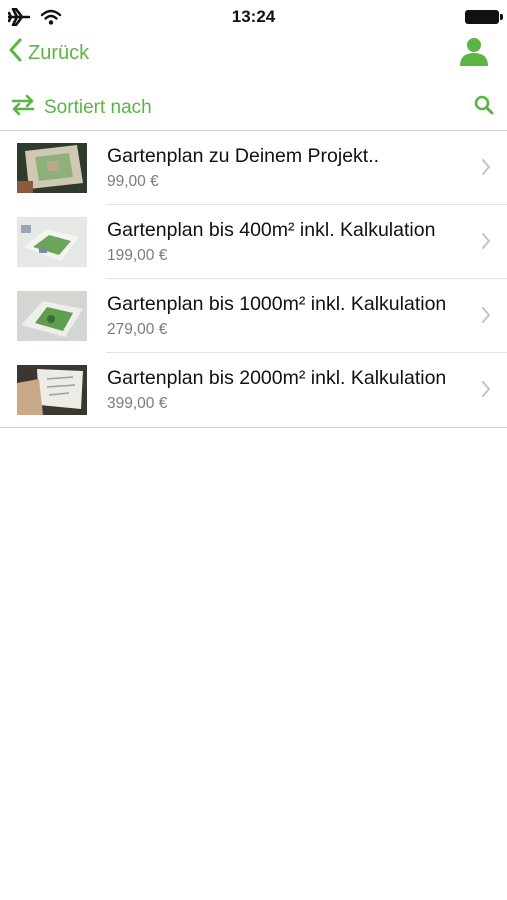 Image resolution: width=507 pixels, height=900 pixels. What do you see at coordinates (23, 108) in the screenshot?
I see `sort-icon` at bounding box center [23, 108].